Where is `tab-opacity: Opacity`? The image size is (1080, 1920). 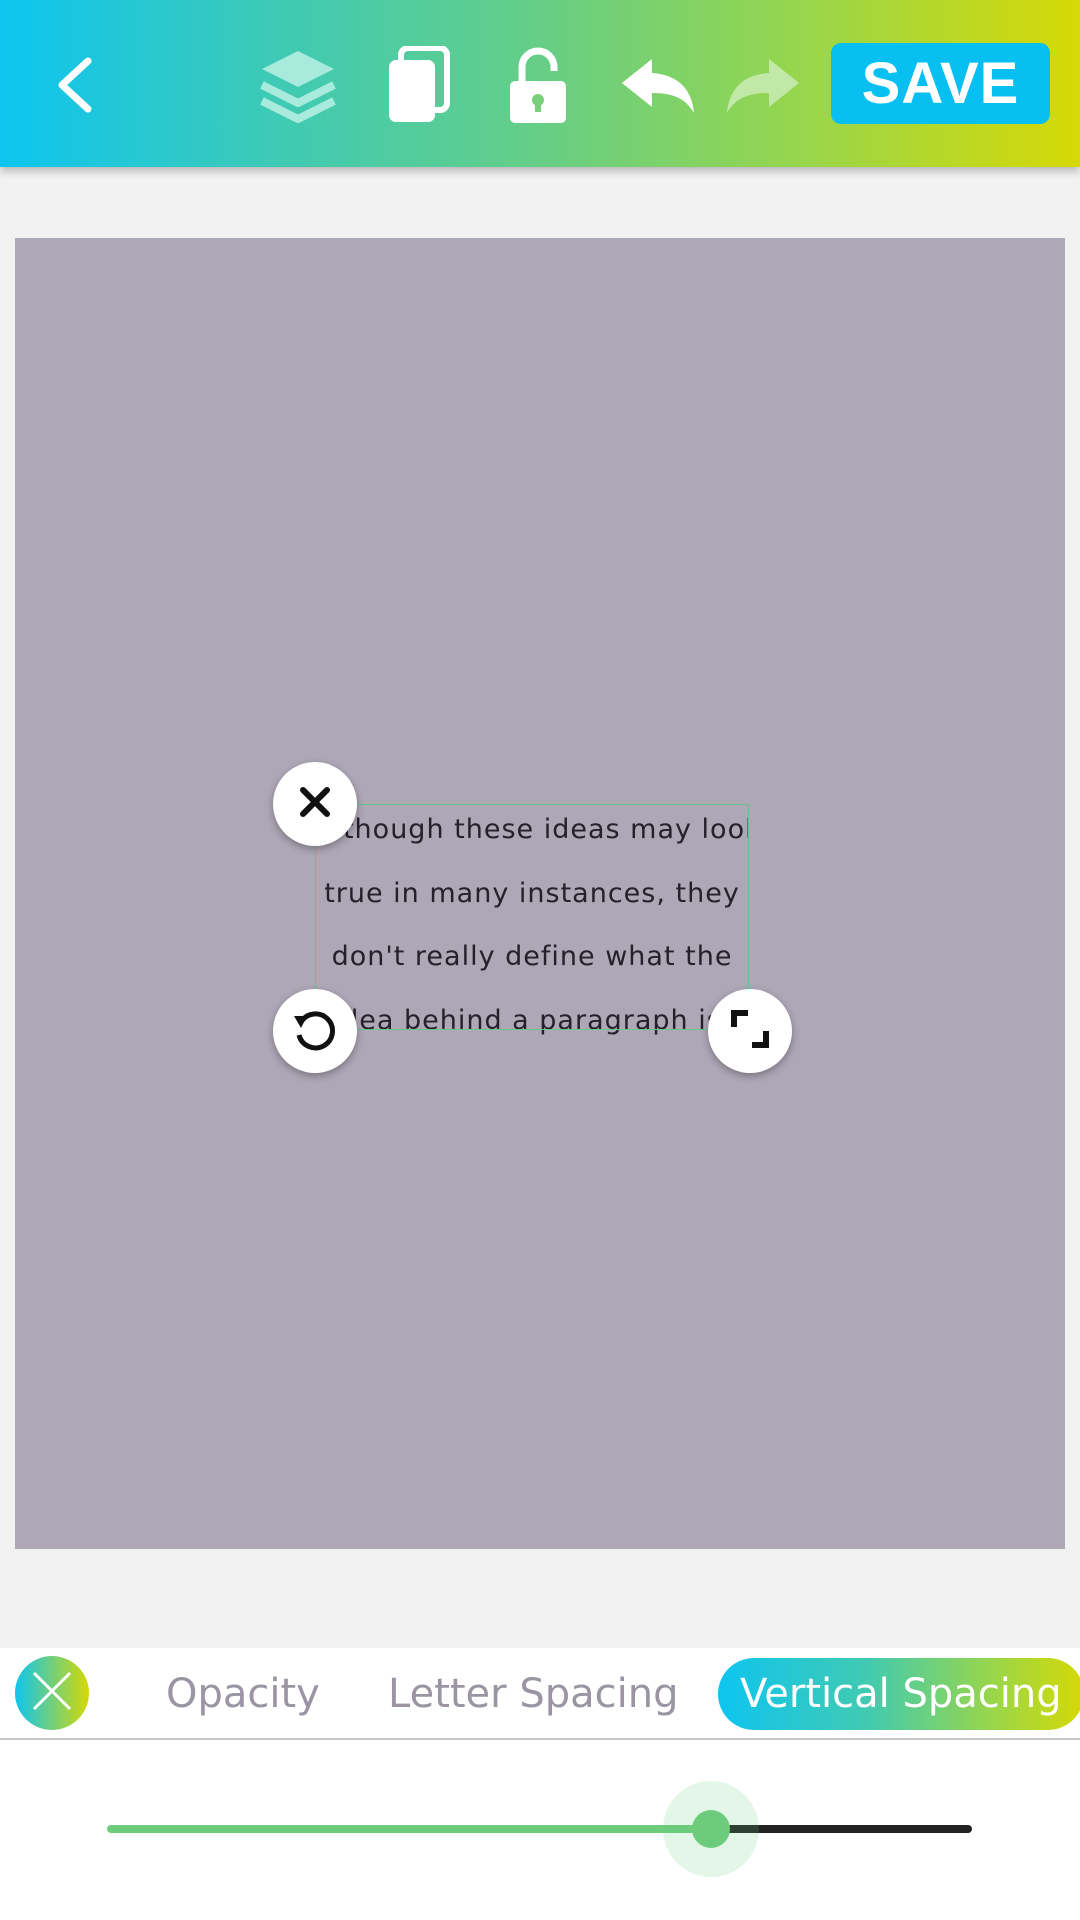
tab-opacity: Opacity is located at coordinates (243, 1694).